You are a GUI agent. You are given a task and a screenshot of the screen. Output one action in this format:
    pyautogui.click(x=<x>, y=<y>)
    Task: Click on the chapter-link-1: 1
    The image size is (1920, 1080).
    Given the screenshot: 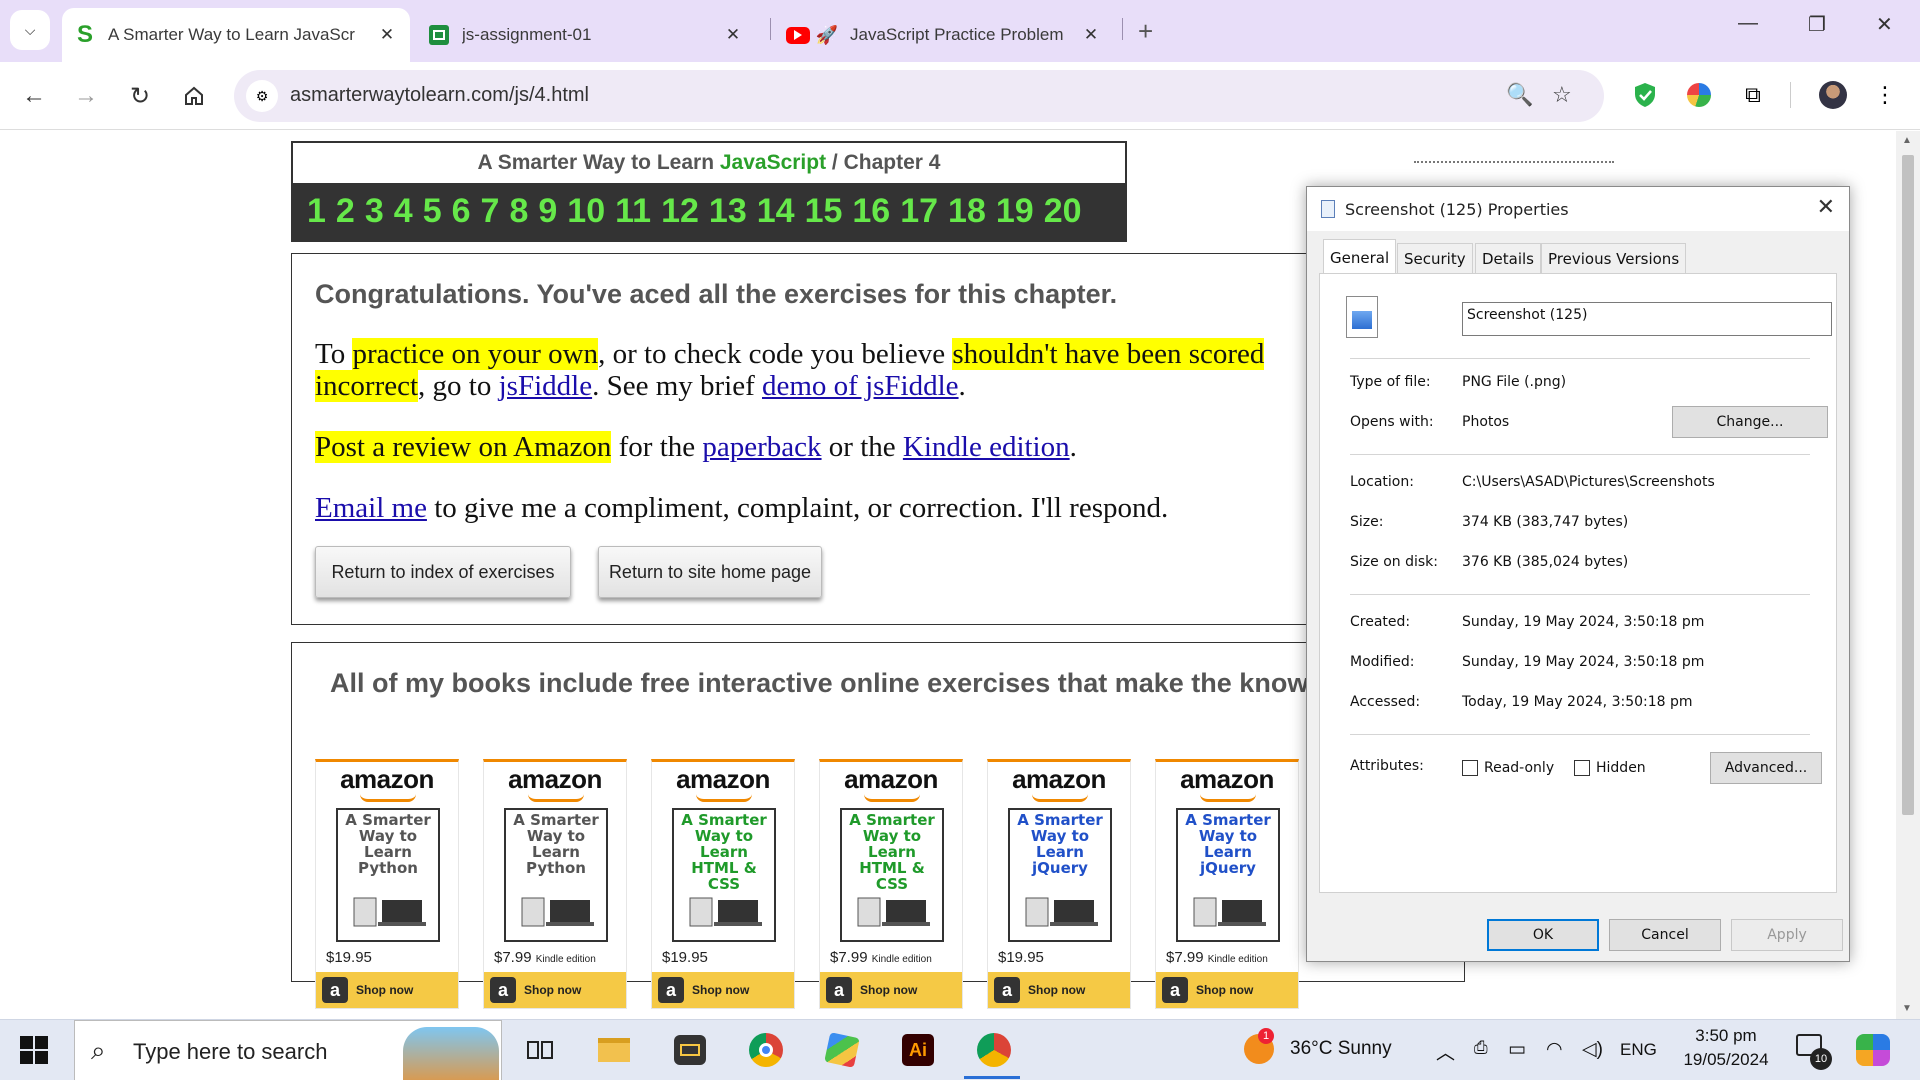 What is the action you would take?
    pyautogui.click(x=316, y=211)
    